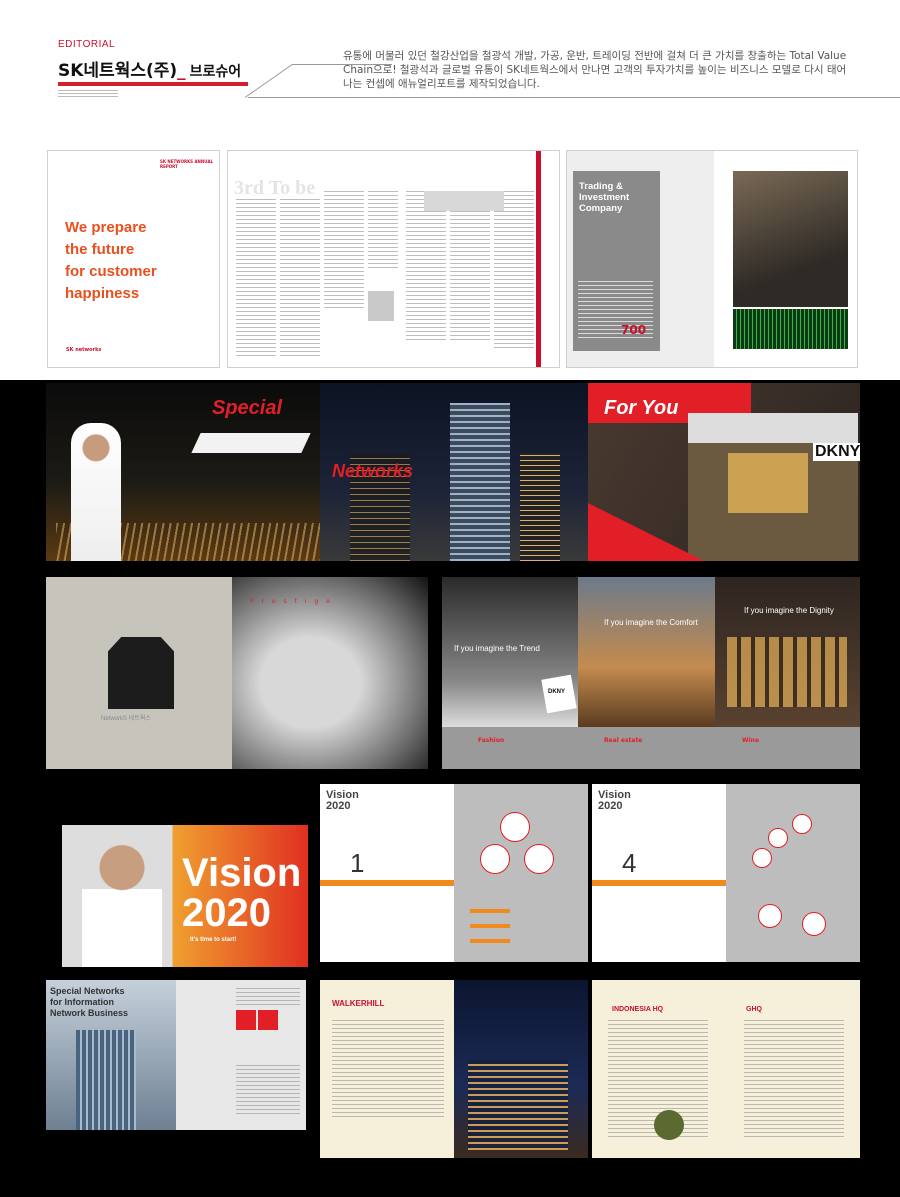 The height and width of the screenshot is (1197, 900). Describe the element at coordinates (153, 84) in the screenshot. I see `title-underline` at that location.